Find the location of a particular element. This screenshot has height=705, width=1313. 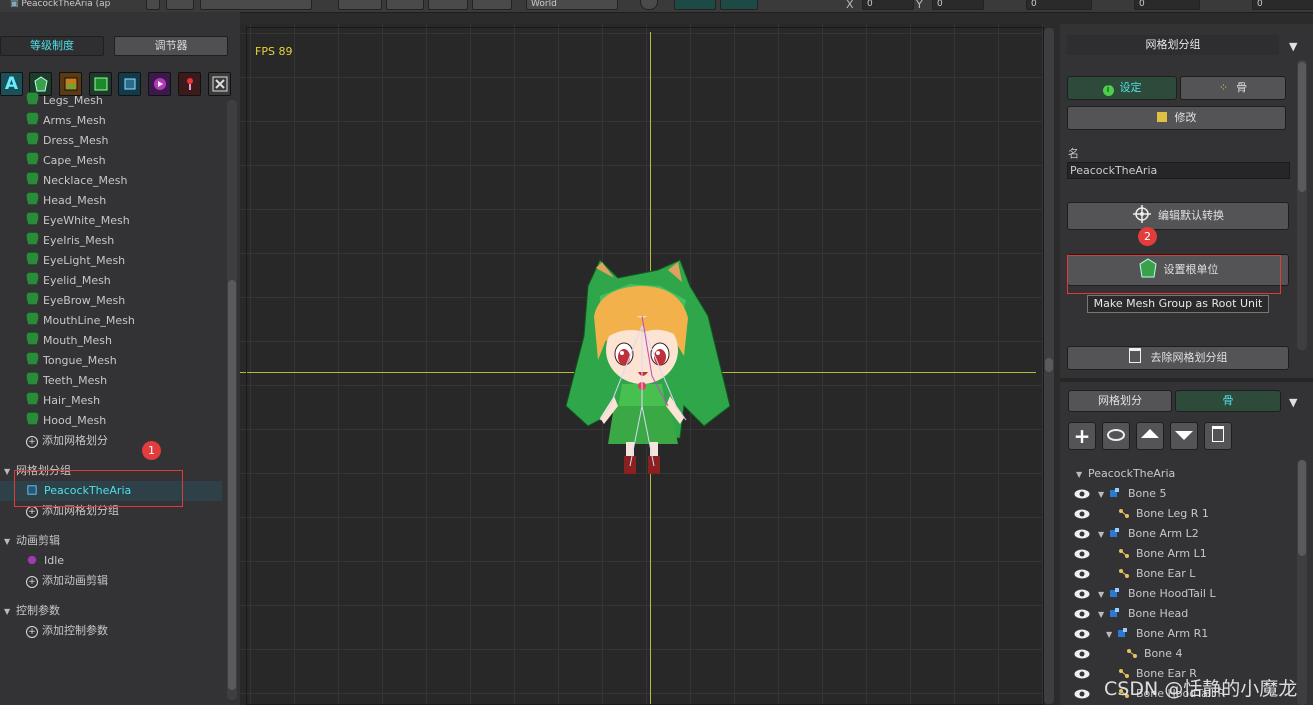

mesh-item: Hood_Mesh is located at coordinates (137, 421).